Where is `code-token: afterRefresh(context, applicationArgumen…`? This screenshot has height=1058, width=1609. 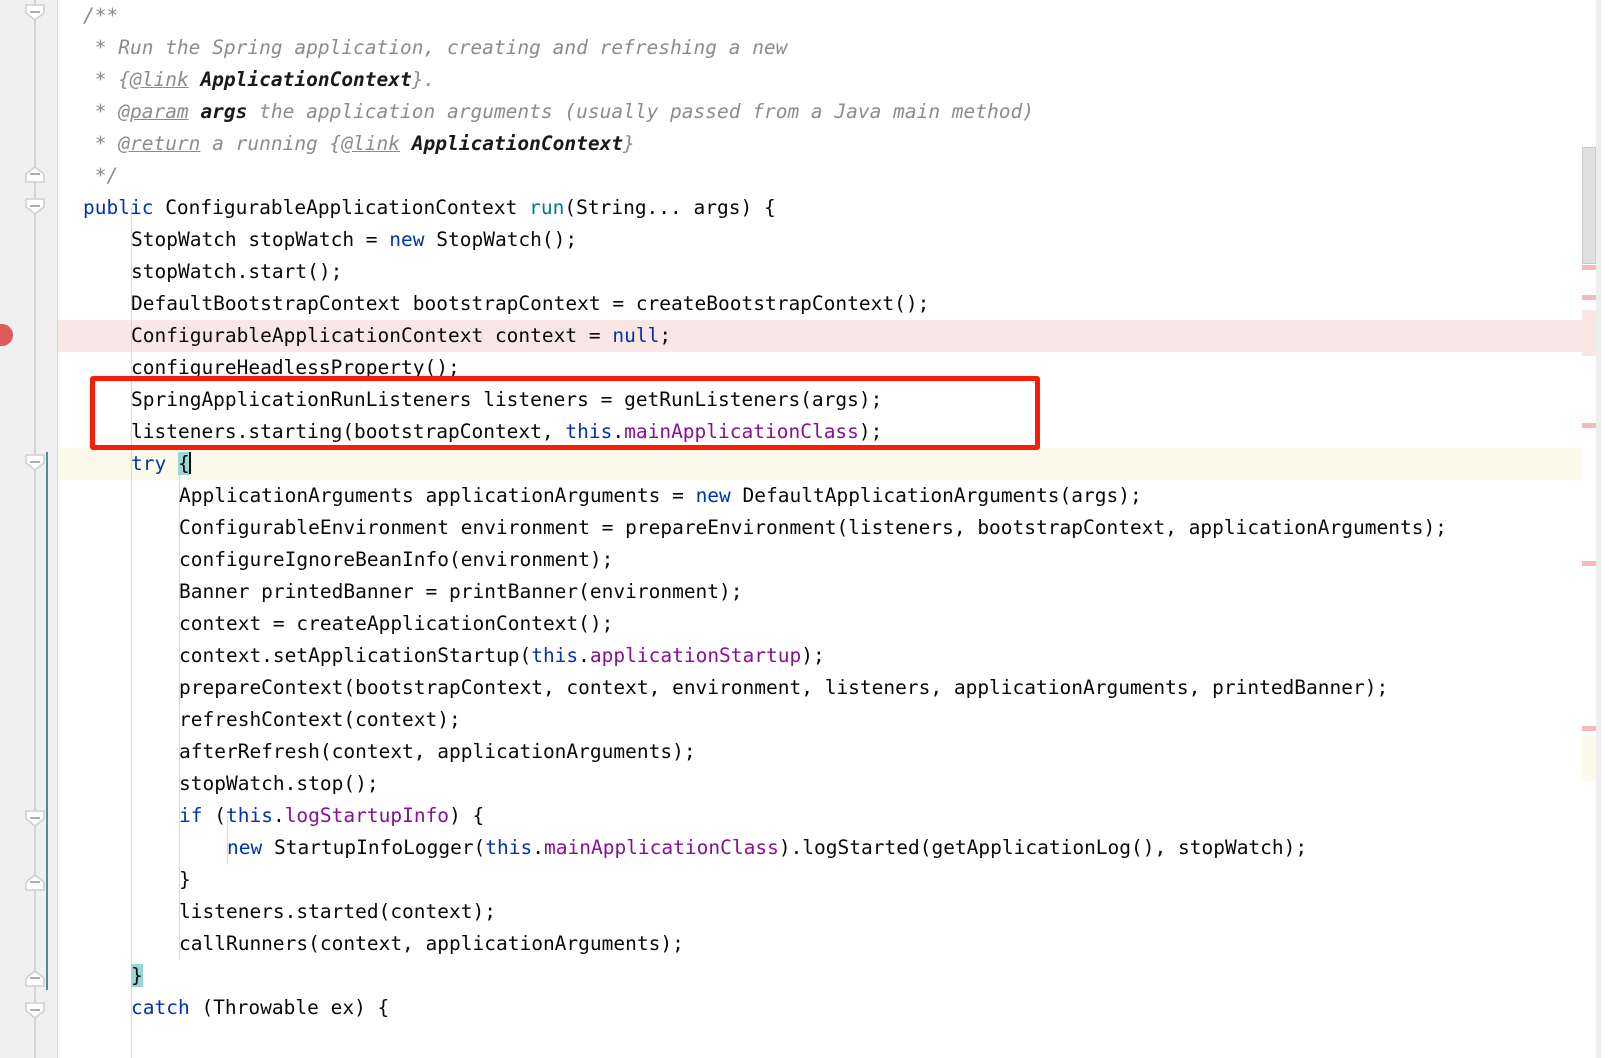
code-token: afterRefresh(context, applicationArgumen… is located at coordinates (437, 751).